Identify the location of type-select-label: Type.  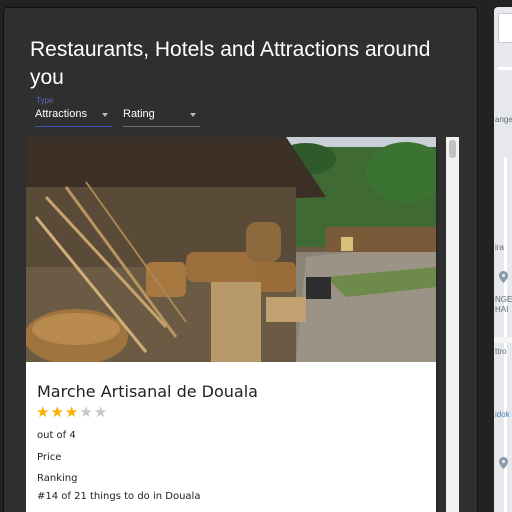
(45, 100).